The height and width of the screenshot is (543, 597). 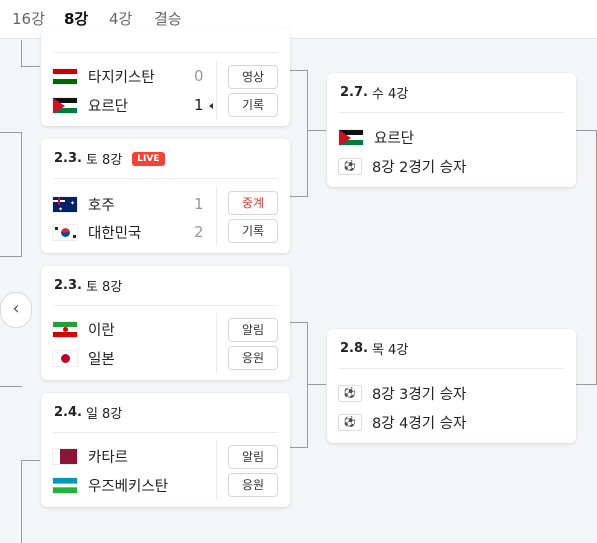 What do you see at coordinates (83, 358) in the screenshot?
I see `team-row: 일본` at bounding box center [83, 358].